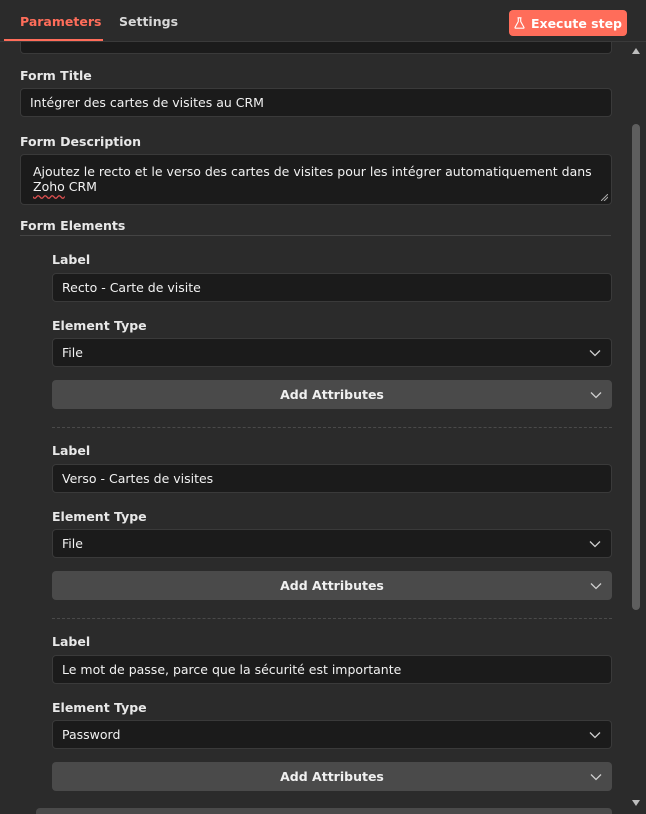 The width and height of the screenshot is (646, 814). What do you see at coordinates (147, 102) in the screenshot?
I see `form-title-value: Intégrer des cartes de visites au CRM` at bounding box center [147, 102].